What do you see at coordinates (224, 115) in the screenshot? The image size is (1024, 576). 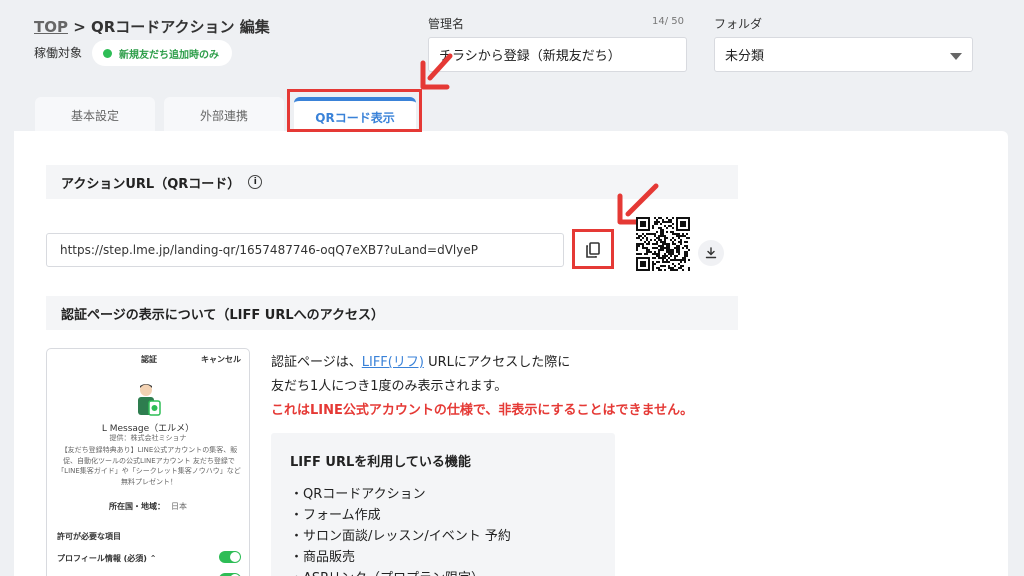 I see `tab-external-integration: 外部連携` at bounding box center [224, 115].